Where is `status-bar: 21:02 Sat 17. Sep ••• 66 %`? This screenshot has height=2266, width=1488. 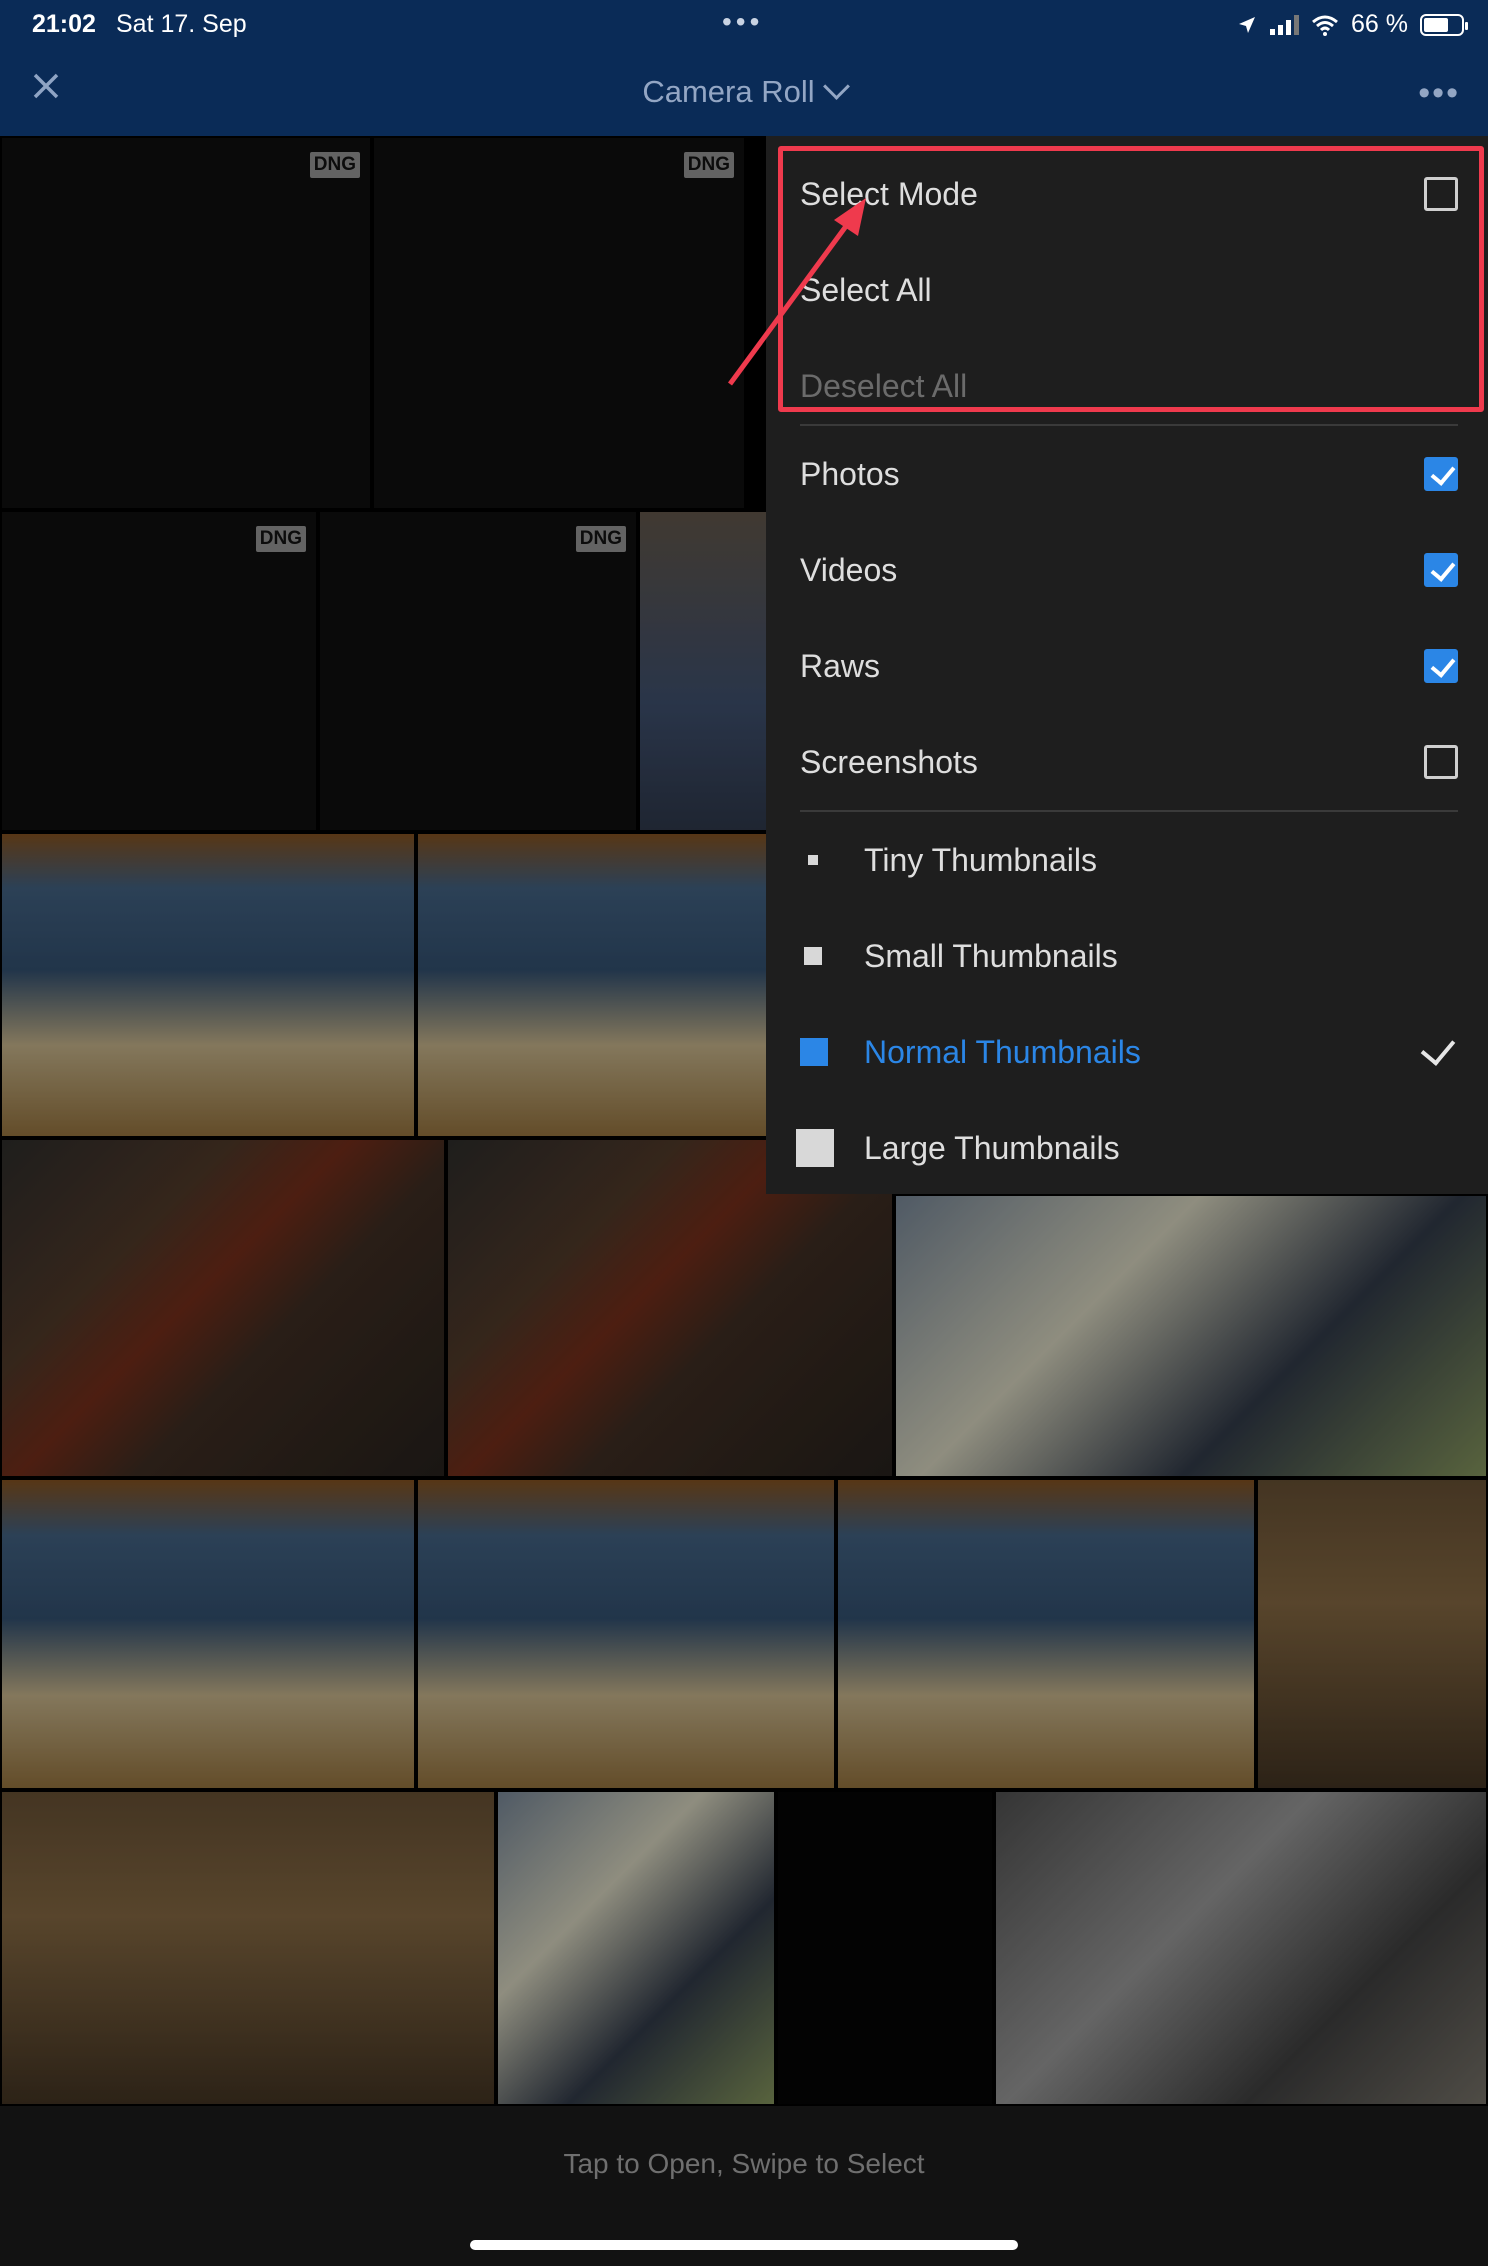
status-bar: 21:02 Sat 17. Sep ••• 66 % is located at coordinates (744, 23).